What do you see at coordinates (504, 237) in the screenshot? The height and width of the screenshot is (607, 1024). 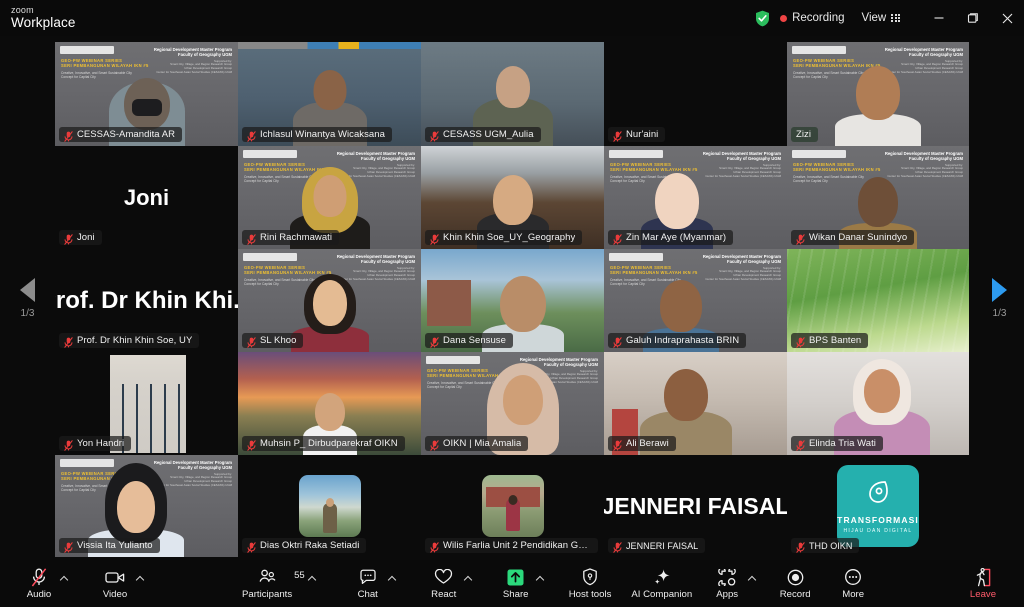 I see `participant-name-label: Khin Khin Soe_UY_Geography` at bounding box center [504, 237].